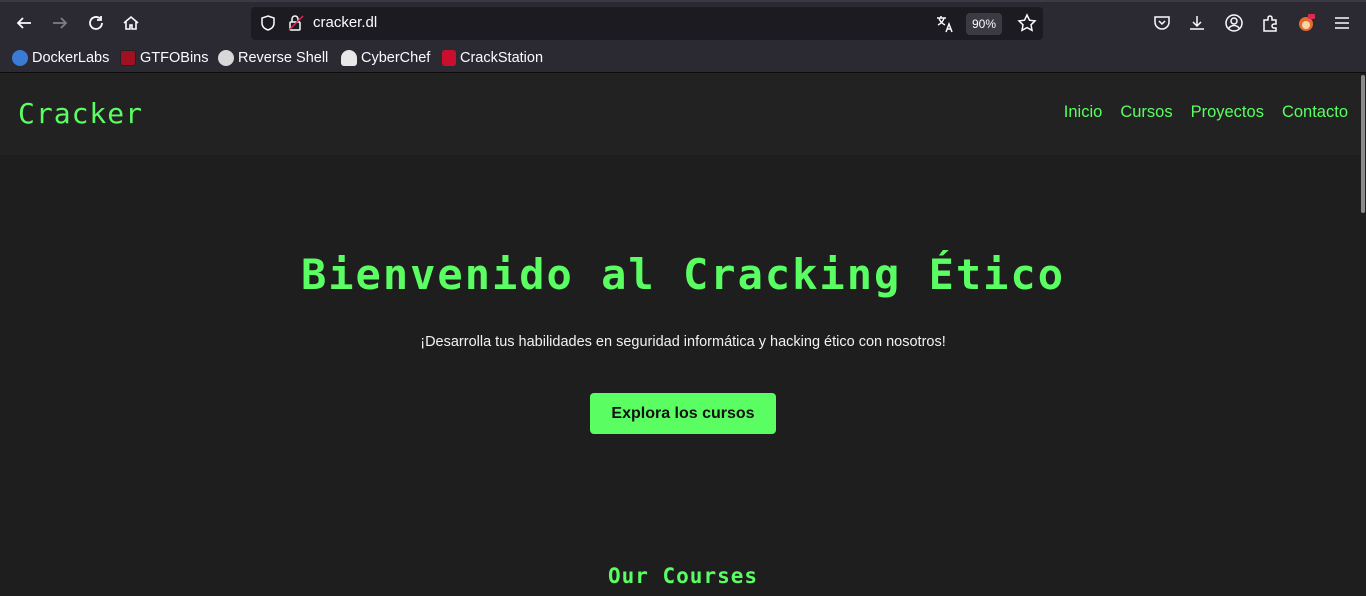 This screenshot has width=1366, height=596. Describe the element at coordinates (945, 24) in the screenshot. I see `translate-icon` at that location.